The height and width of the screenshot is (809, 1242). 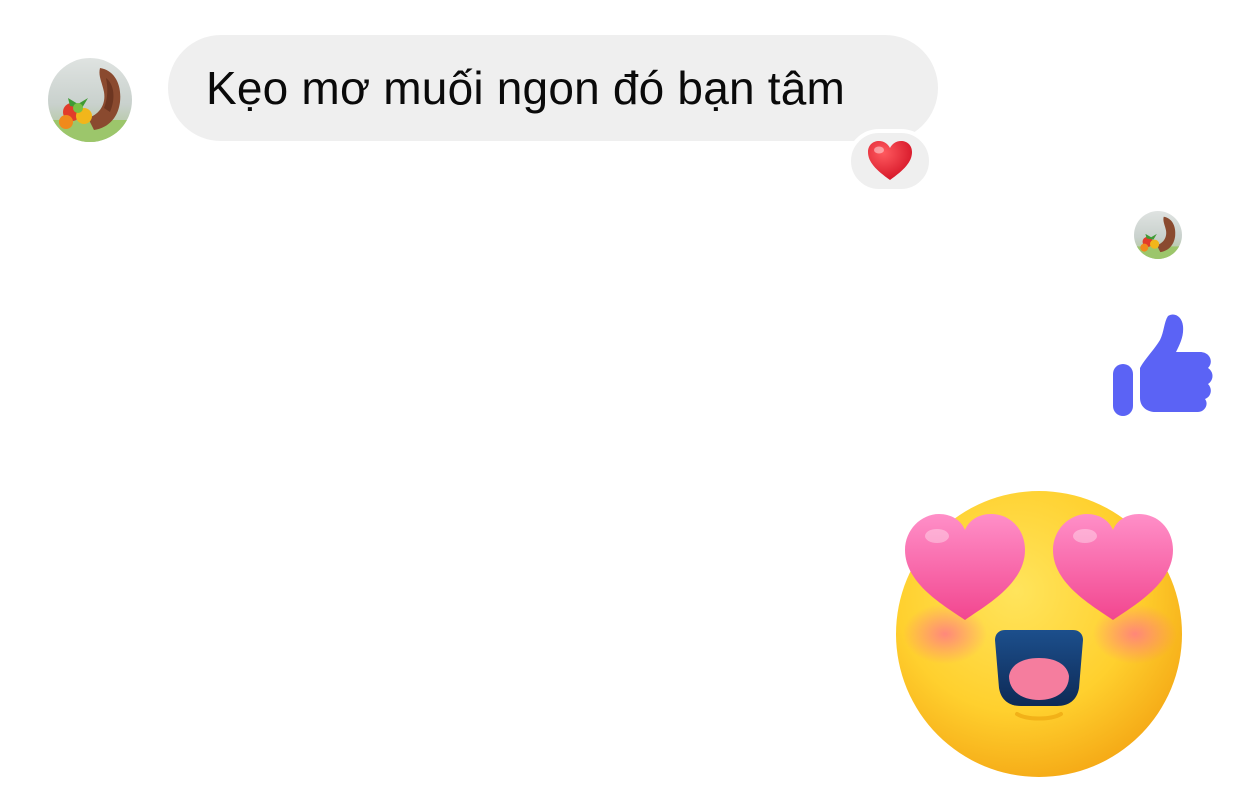 I want to click on message-reaction, so click(x=890, y=161).